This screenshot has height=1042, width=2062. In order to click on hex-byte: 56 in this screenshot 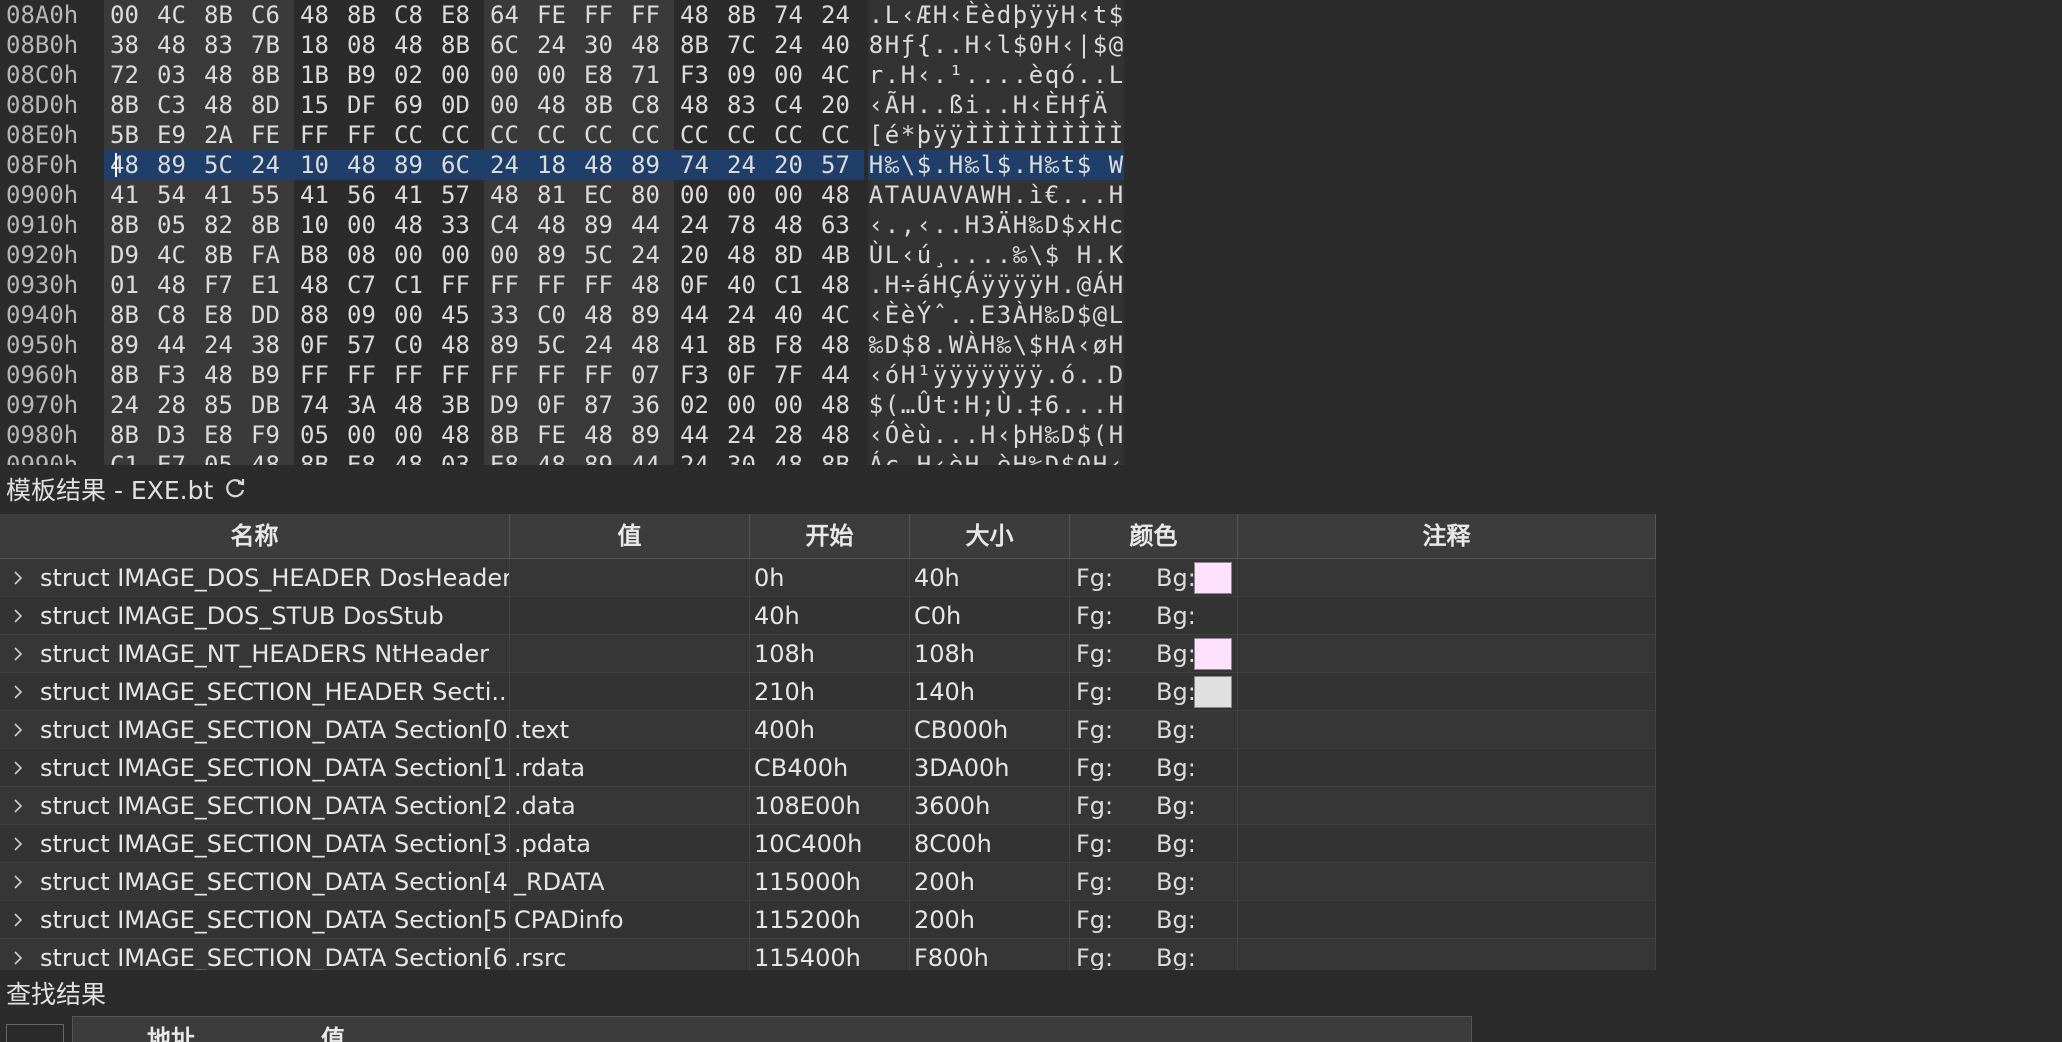, I will do `click(366, 195)`.